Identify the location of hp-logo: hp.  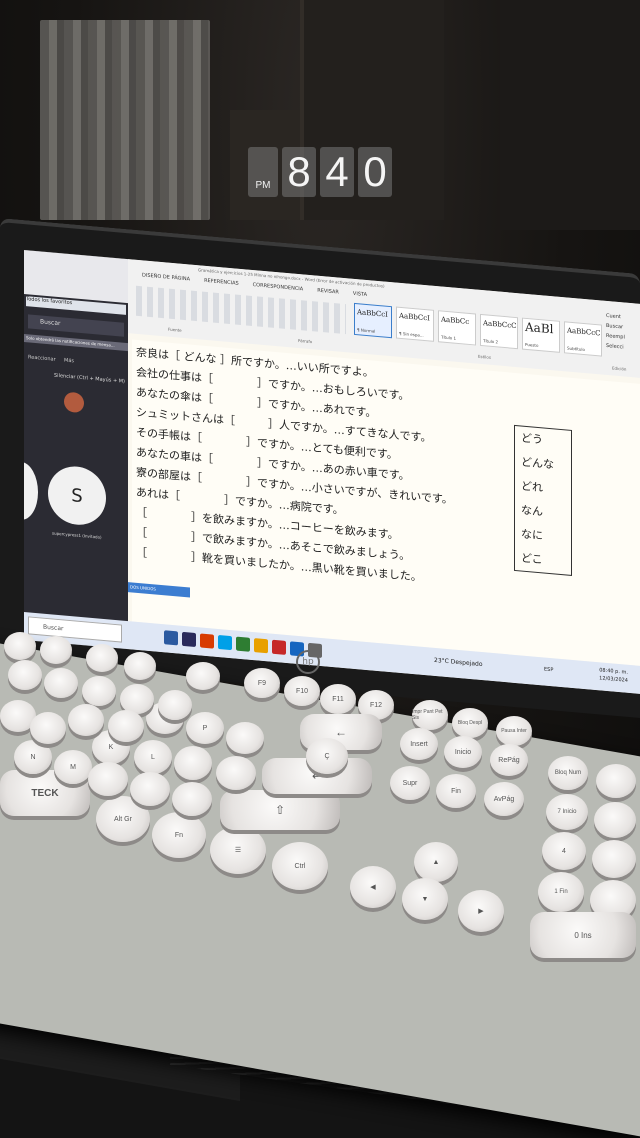
(308, 662).